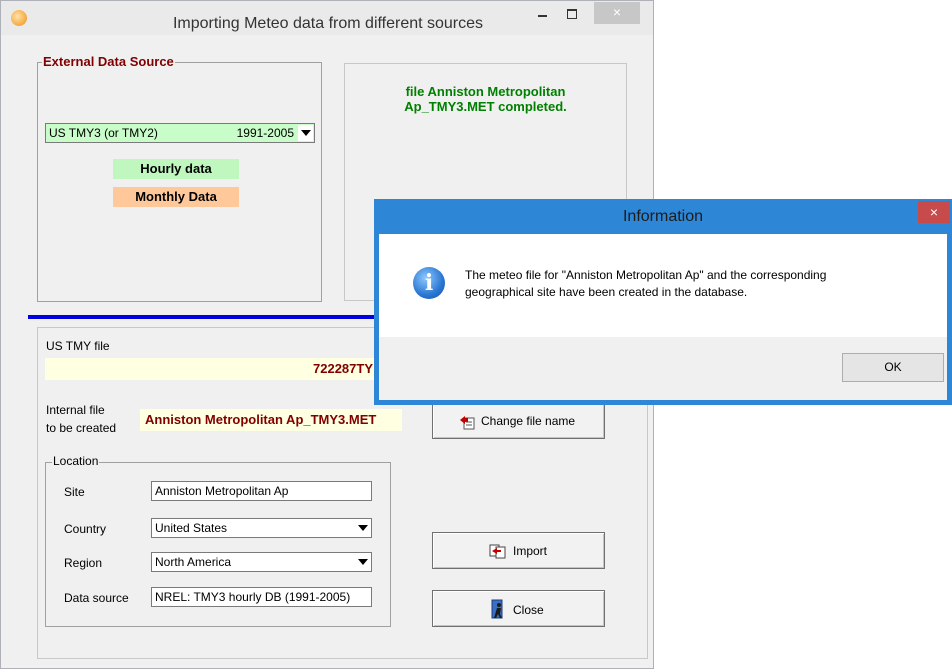 Image resolution: width=952 pixels, height=671 pixels. Describe the element at coordinates (663, 368) in the screenshot. I see `dialog-footer: OK` at that location.